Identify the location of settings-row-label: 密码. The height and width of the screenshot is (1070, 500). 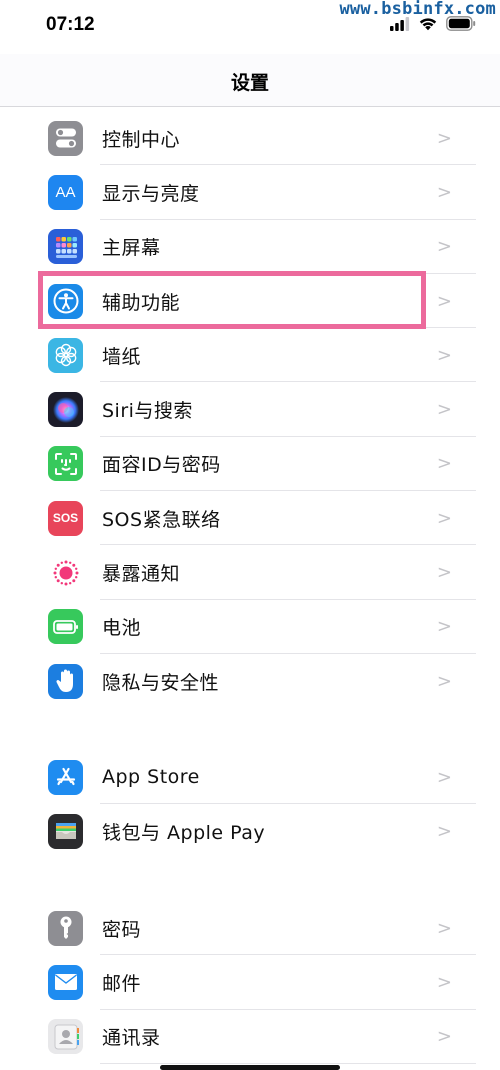
(122, 929).